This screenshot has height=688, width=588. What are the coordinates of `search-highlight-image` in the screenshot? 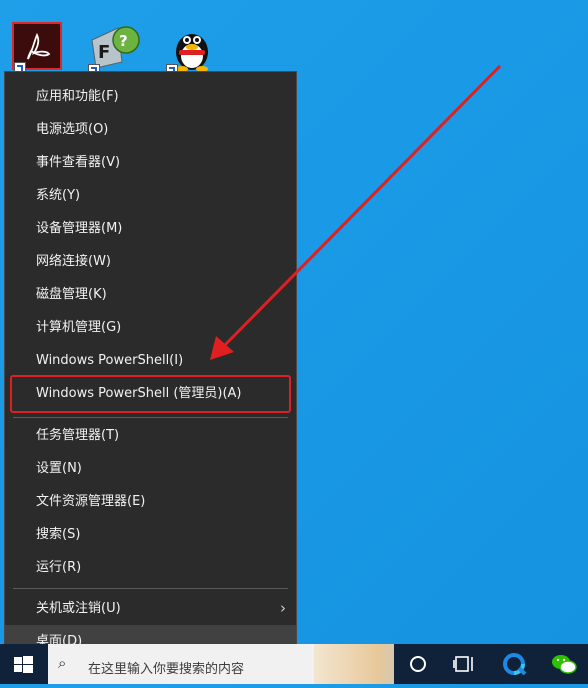 It's located at (354, 664).